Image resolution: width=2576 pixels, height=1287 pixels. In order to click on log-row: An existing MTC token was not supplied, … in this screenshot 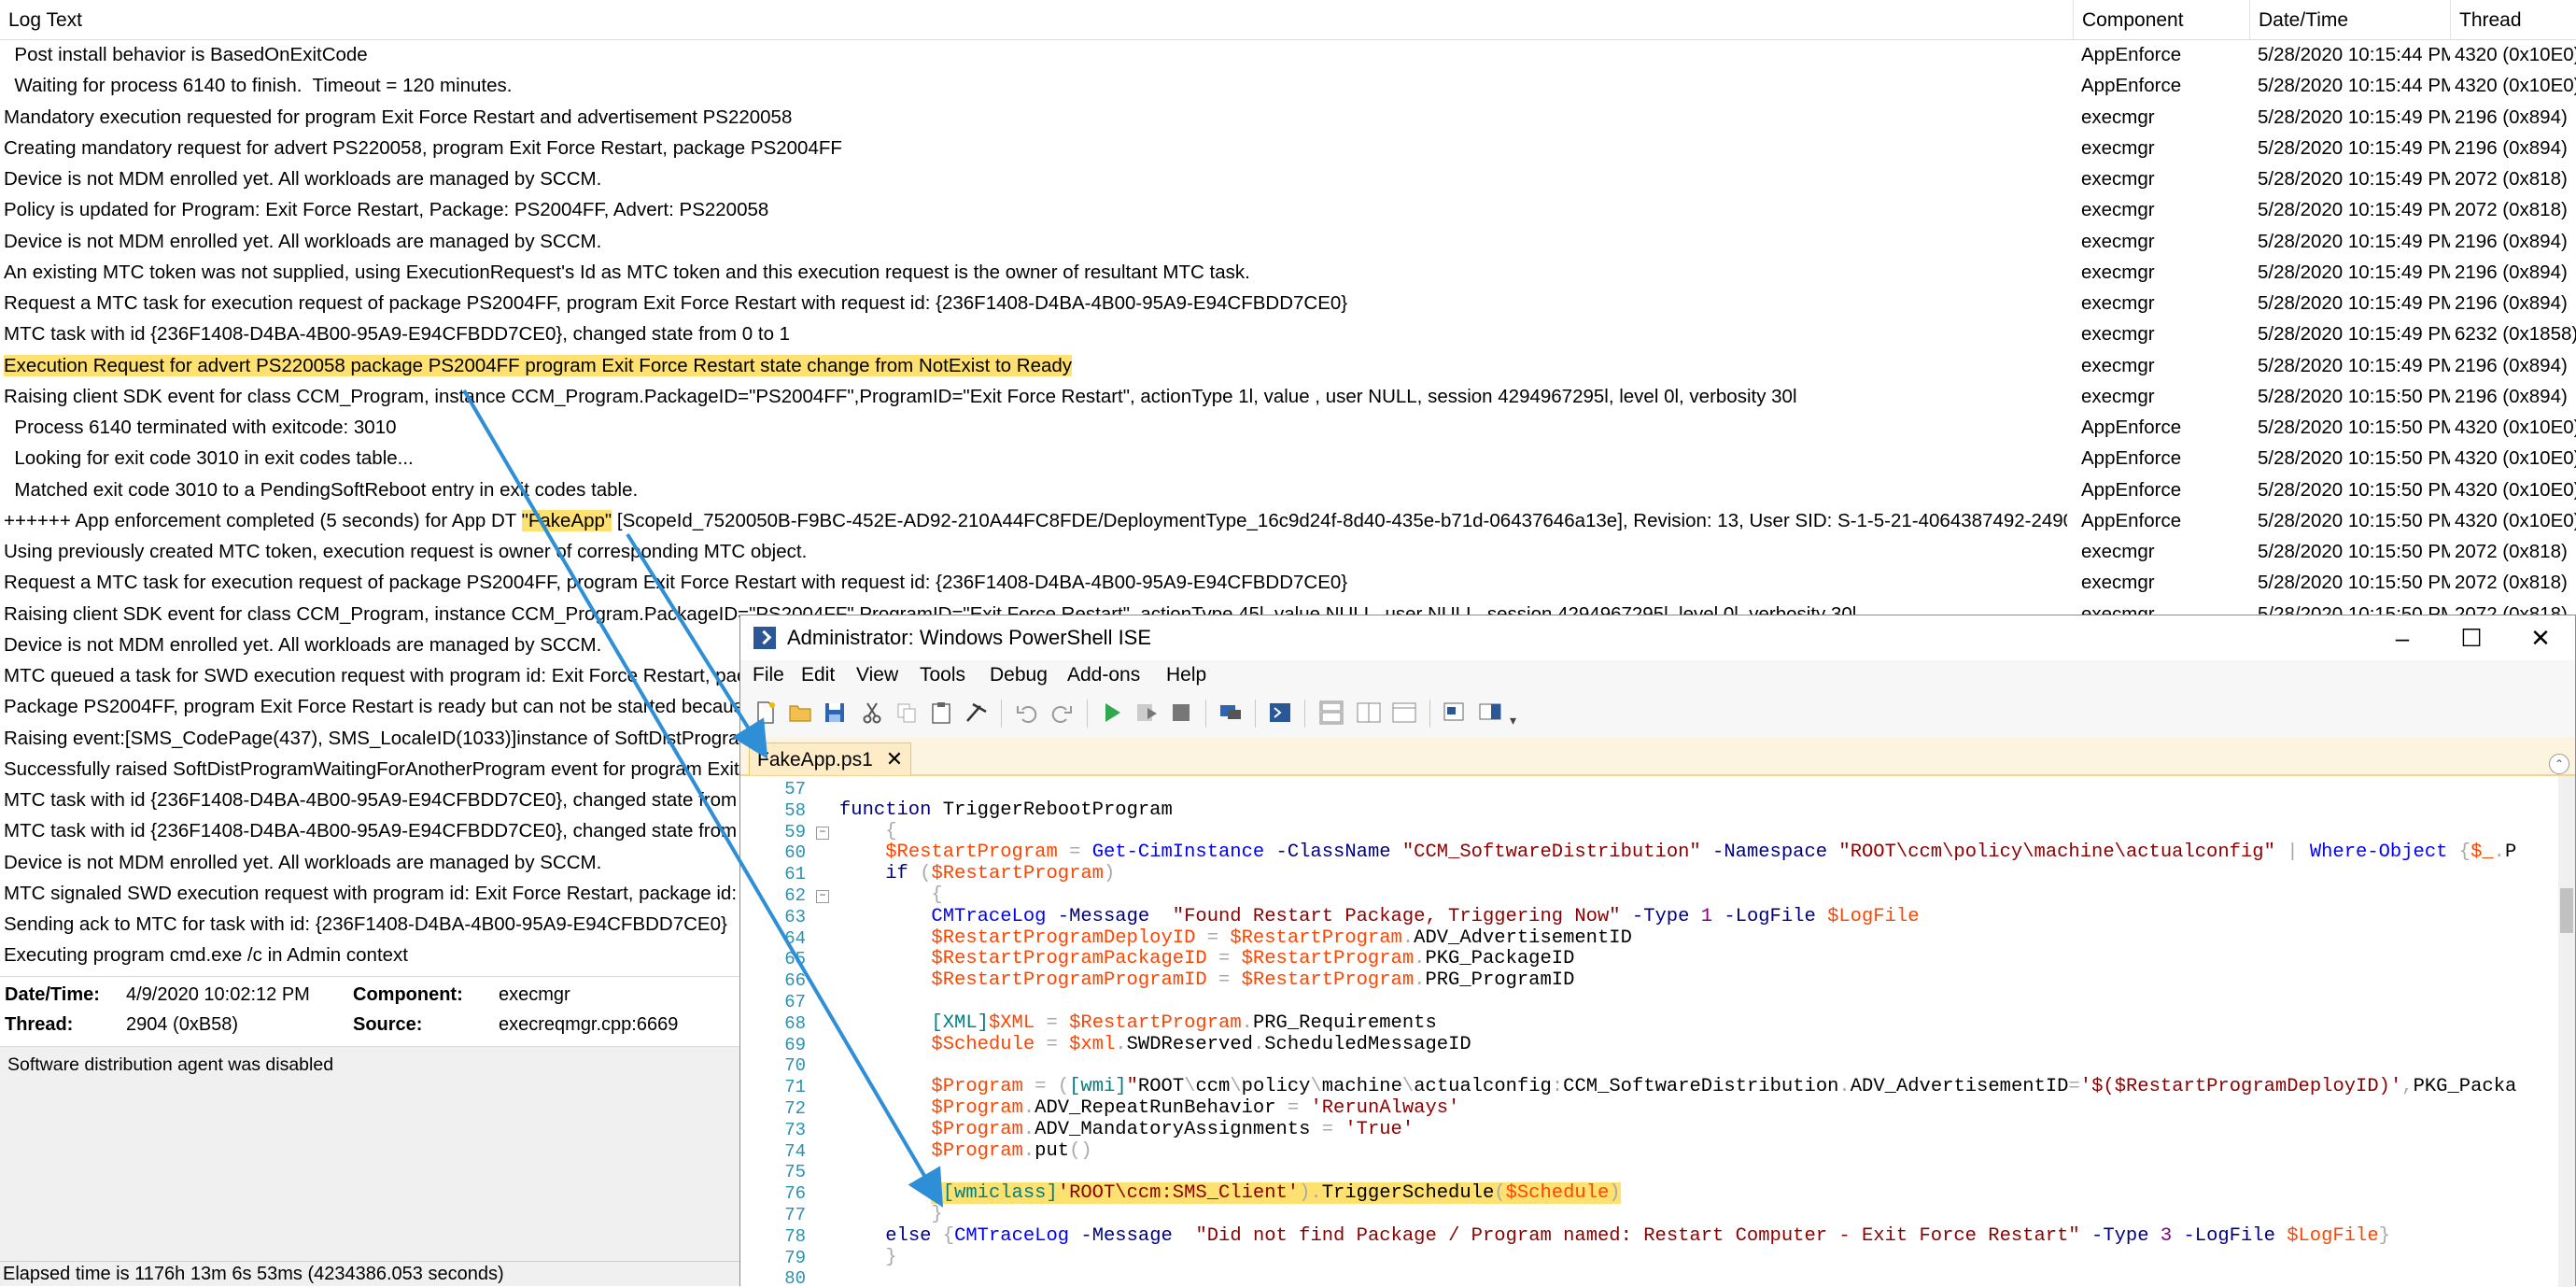, I will do `click(1288, 272)`.